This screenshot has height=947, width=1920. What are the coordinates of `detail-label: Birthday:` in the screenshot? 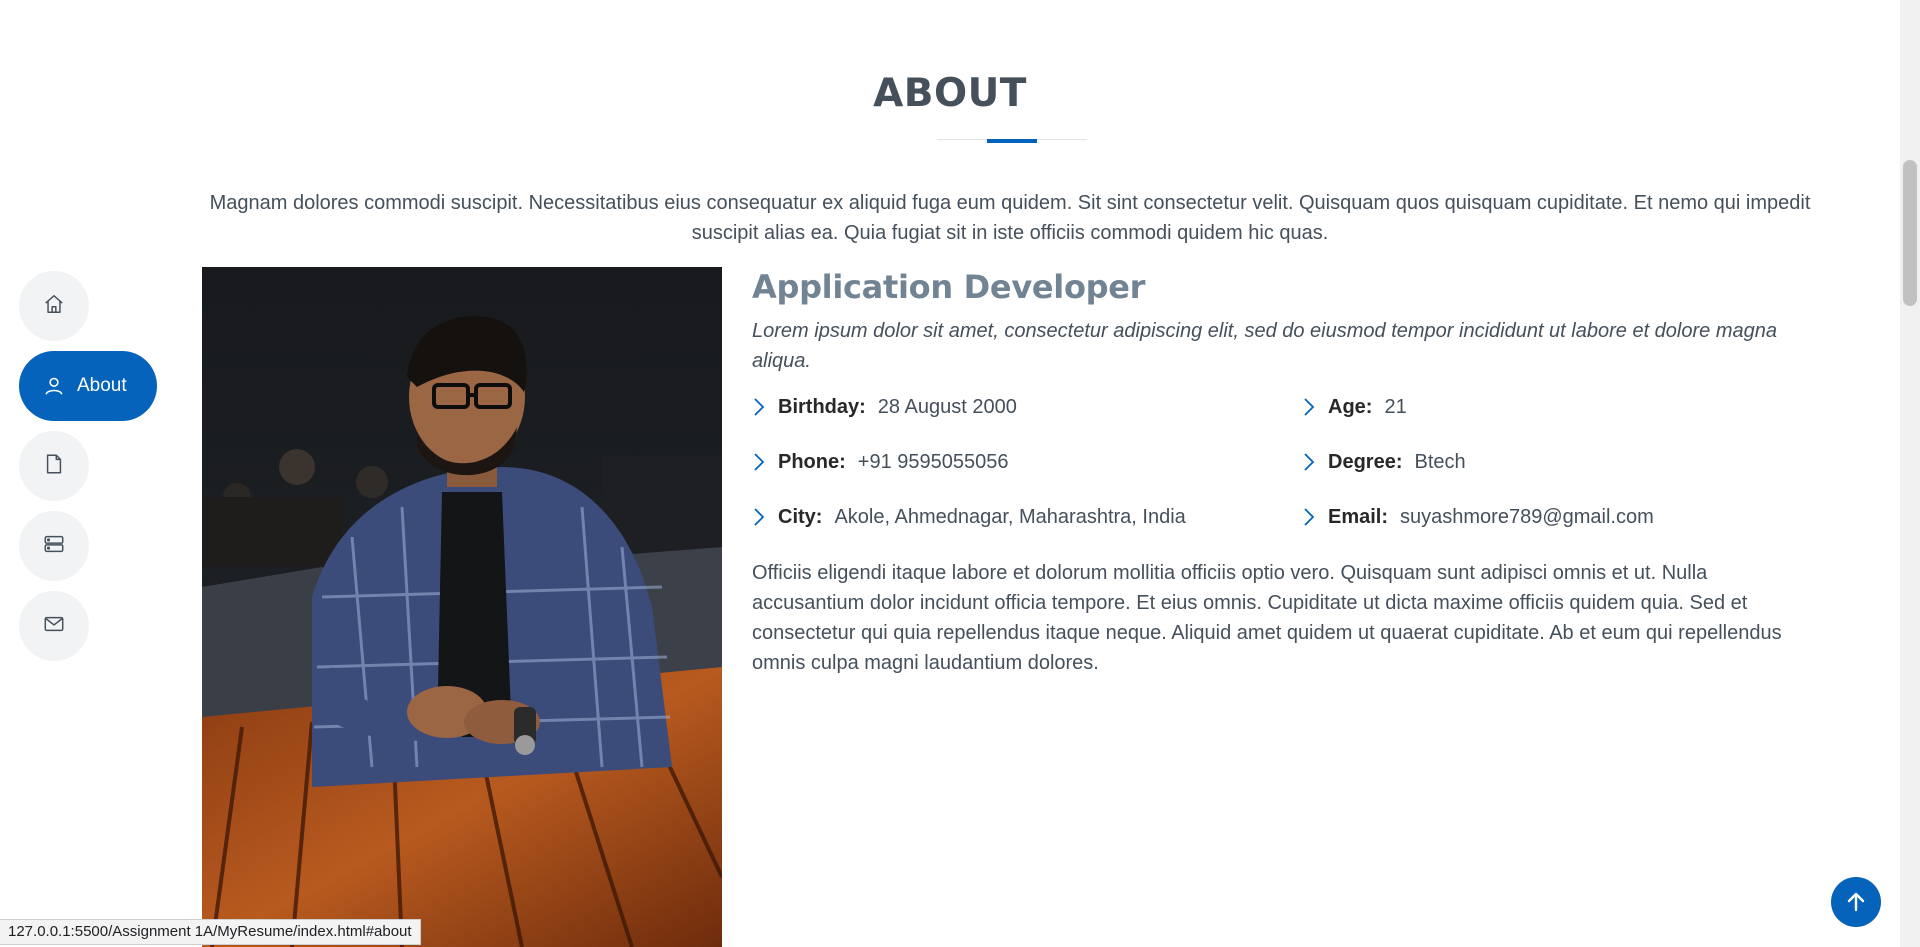 It's located at (822, 406).